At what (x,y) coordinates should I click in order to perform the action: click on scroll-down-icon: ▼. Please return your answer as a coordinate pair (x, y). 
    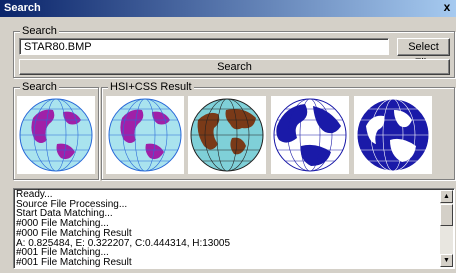
    Looking at the image, I should click on (446, 260).